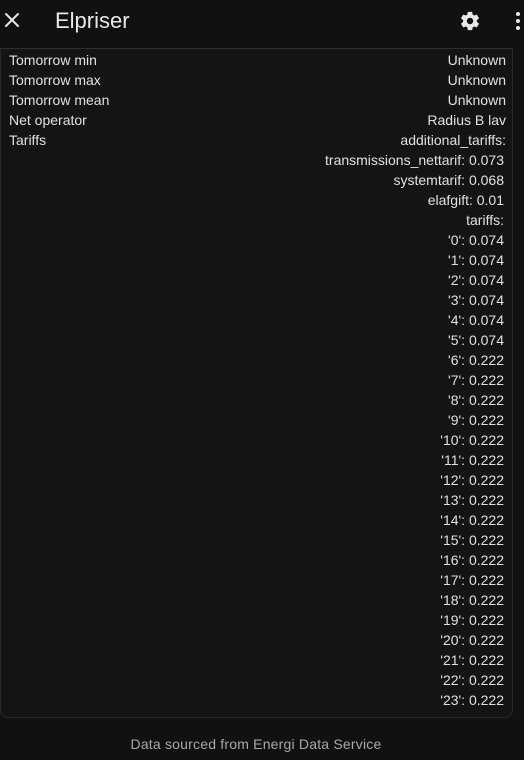 The image size is (524, 760). What do you see at coordinates (414, 160) in the screenshot?
I see `tariff-value-line: transmissions_nettarif: 0.073` at bounding box center [414, 160].